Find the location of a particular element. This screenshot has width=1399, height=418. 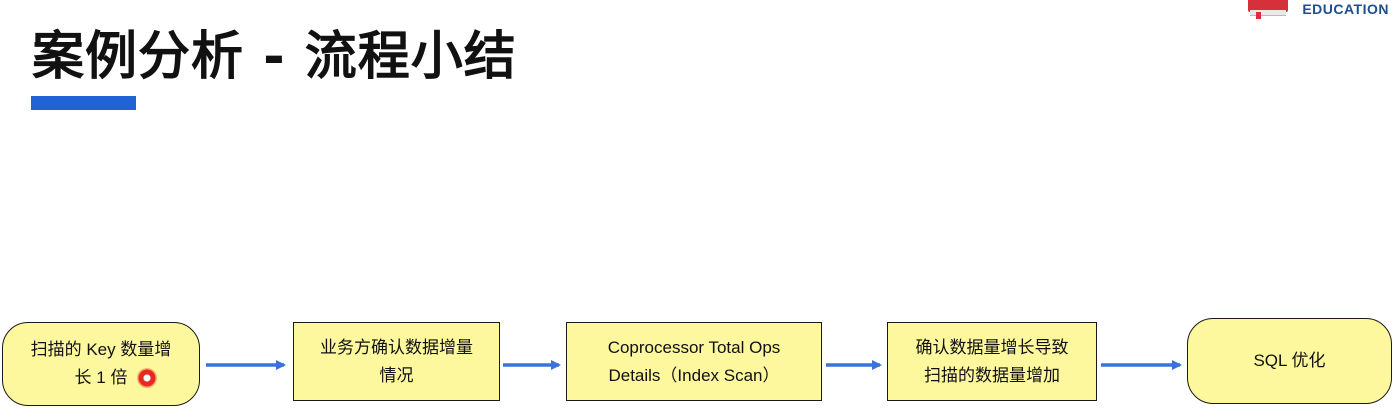

node-2-line-2: 情况 is located at coordinates (396, 375).